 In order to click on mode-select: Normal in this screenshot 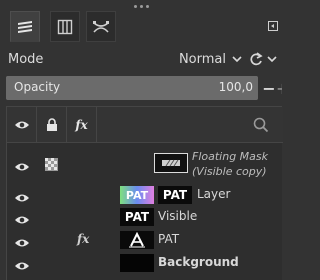, I will do `click(181, 59)`.